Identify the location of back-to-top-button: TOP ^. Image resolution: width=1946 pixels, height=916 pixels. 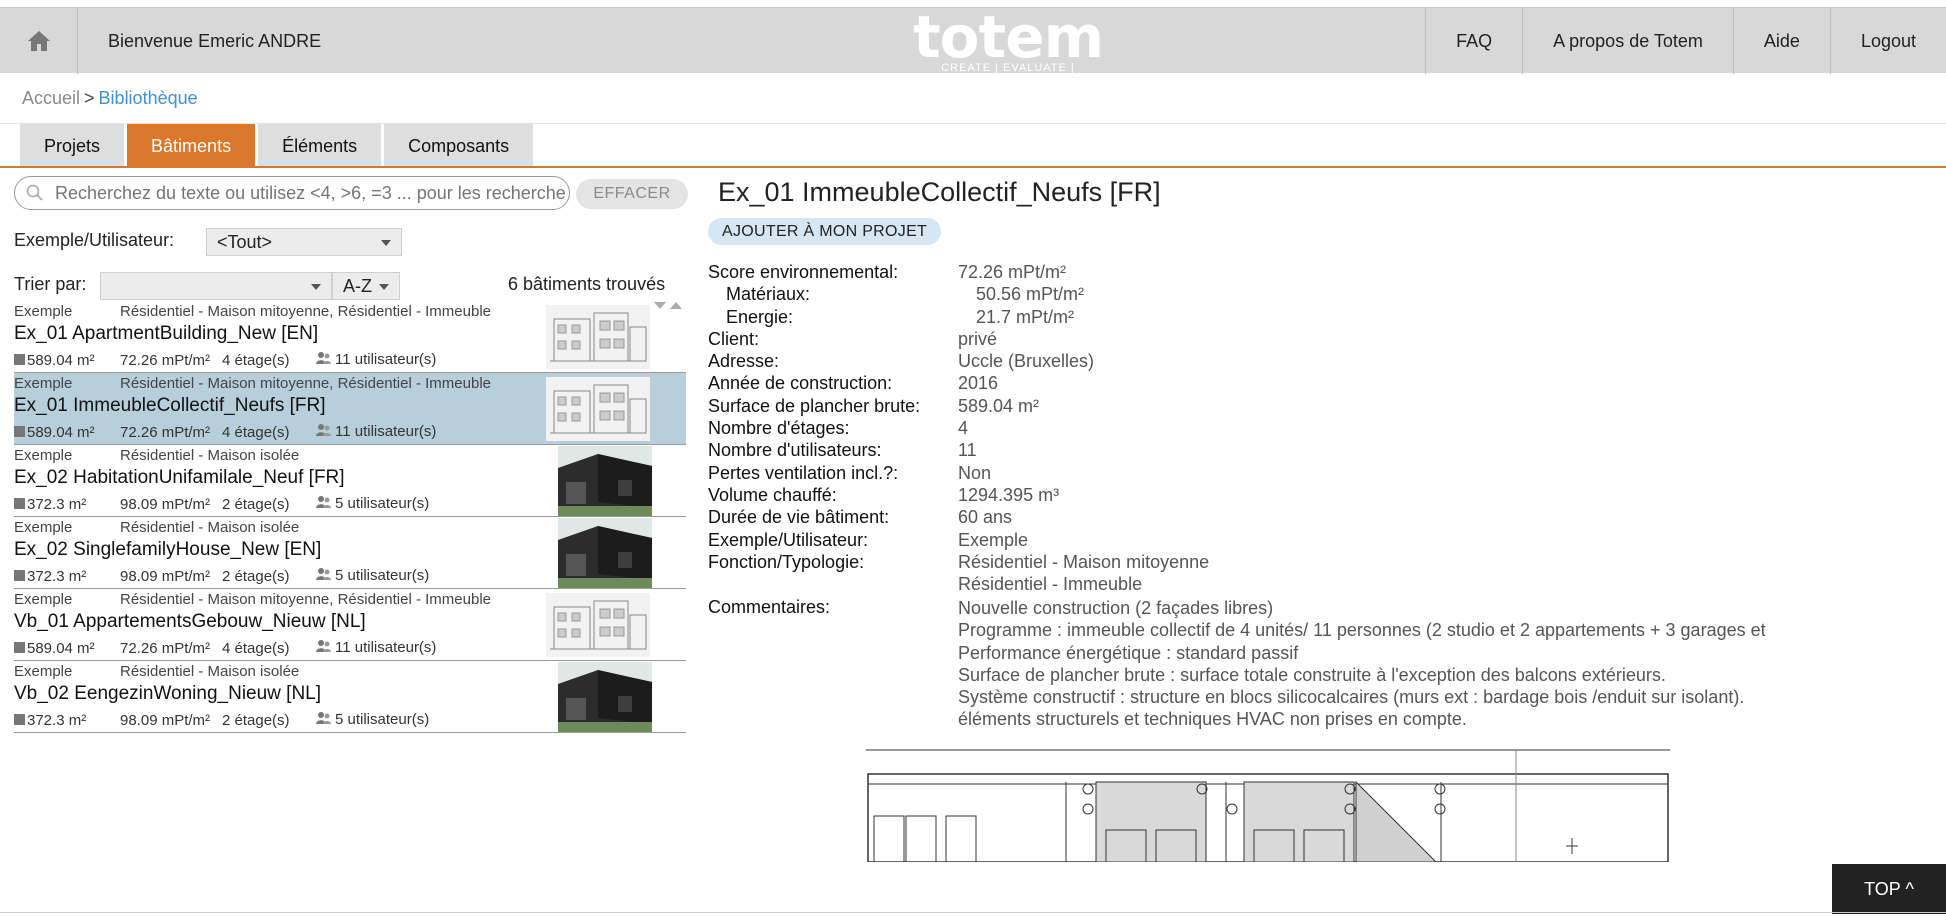
(1889, 889).